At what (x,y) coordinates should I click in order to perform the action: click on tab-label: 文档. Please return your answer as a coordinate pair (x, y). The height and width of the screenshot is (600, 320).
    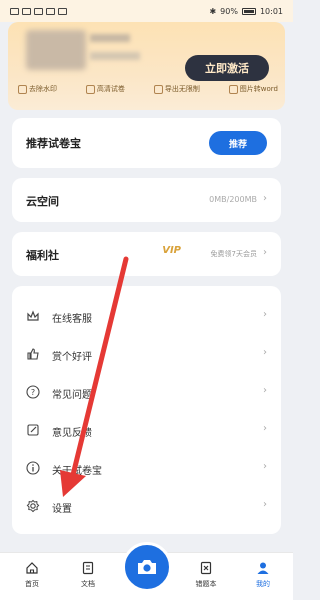
    Looking at the image, I should click on (88, 584).